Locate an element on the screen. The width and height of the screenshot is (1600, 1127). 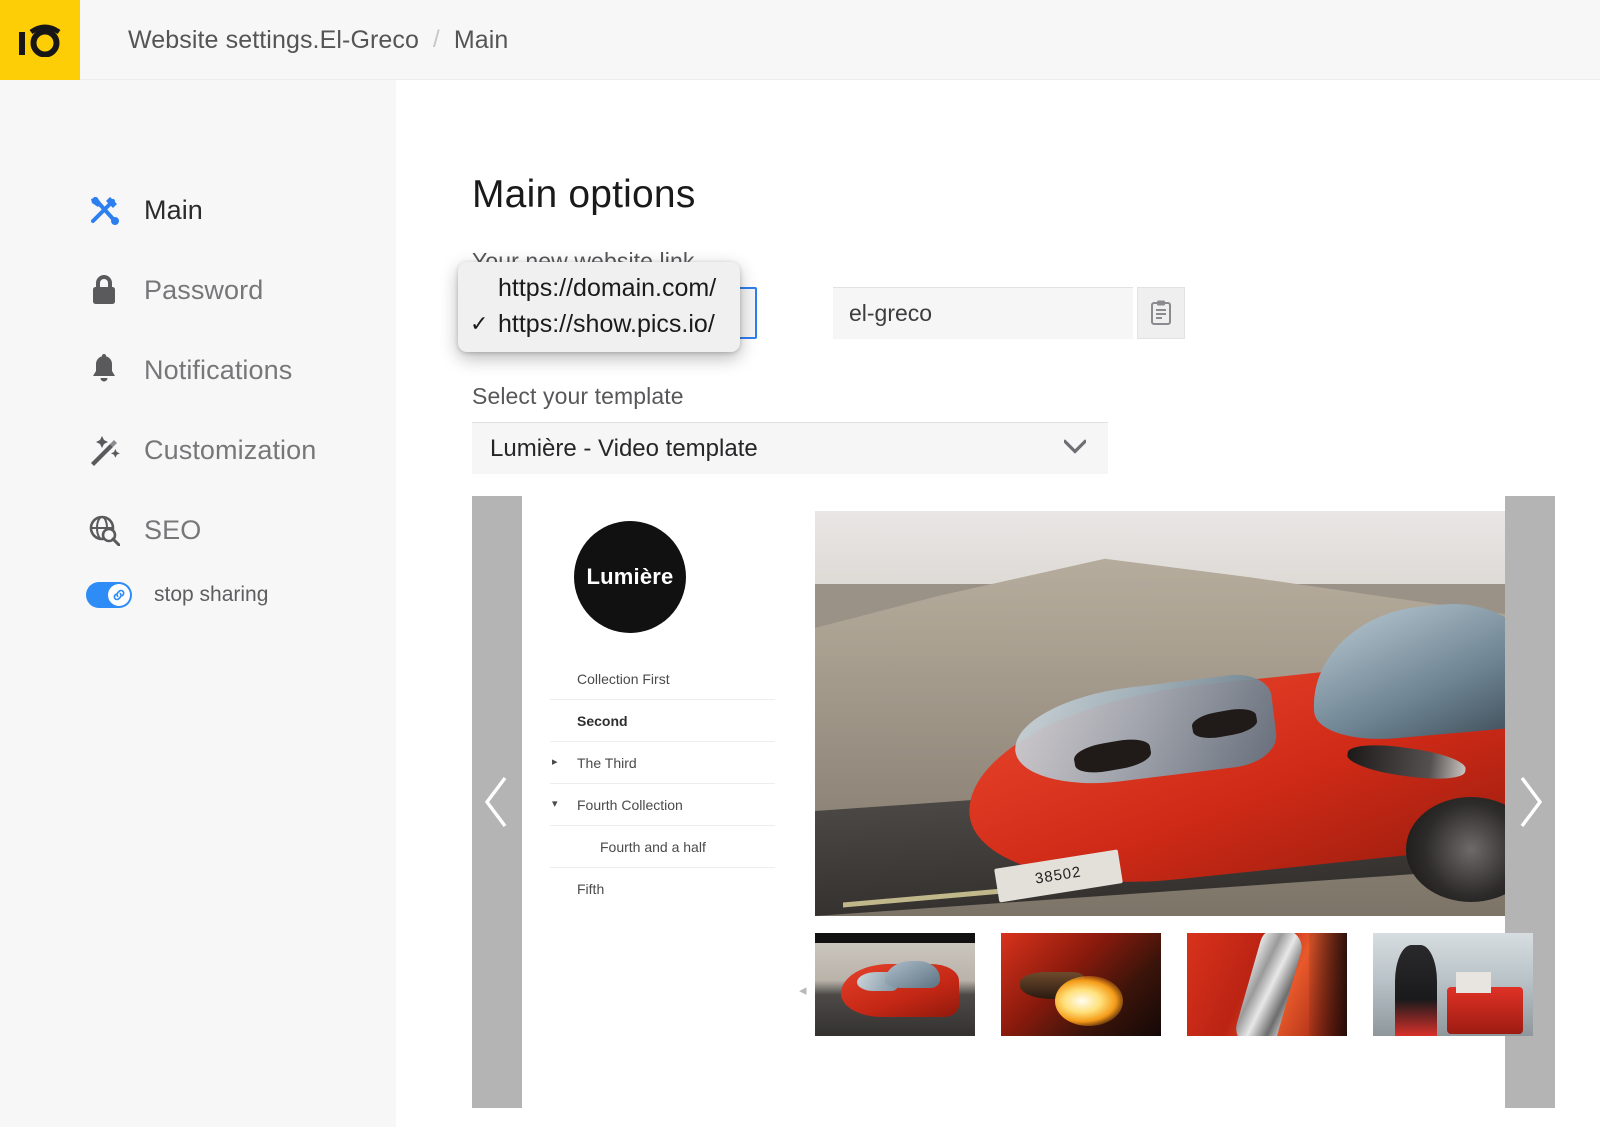
sidebar-item-label: Notifications is located at coordinates (218, 369).